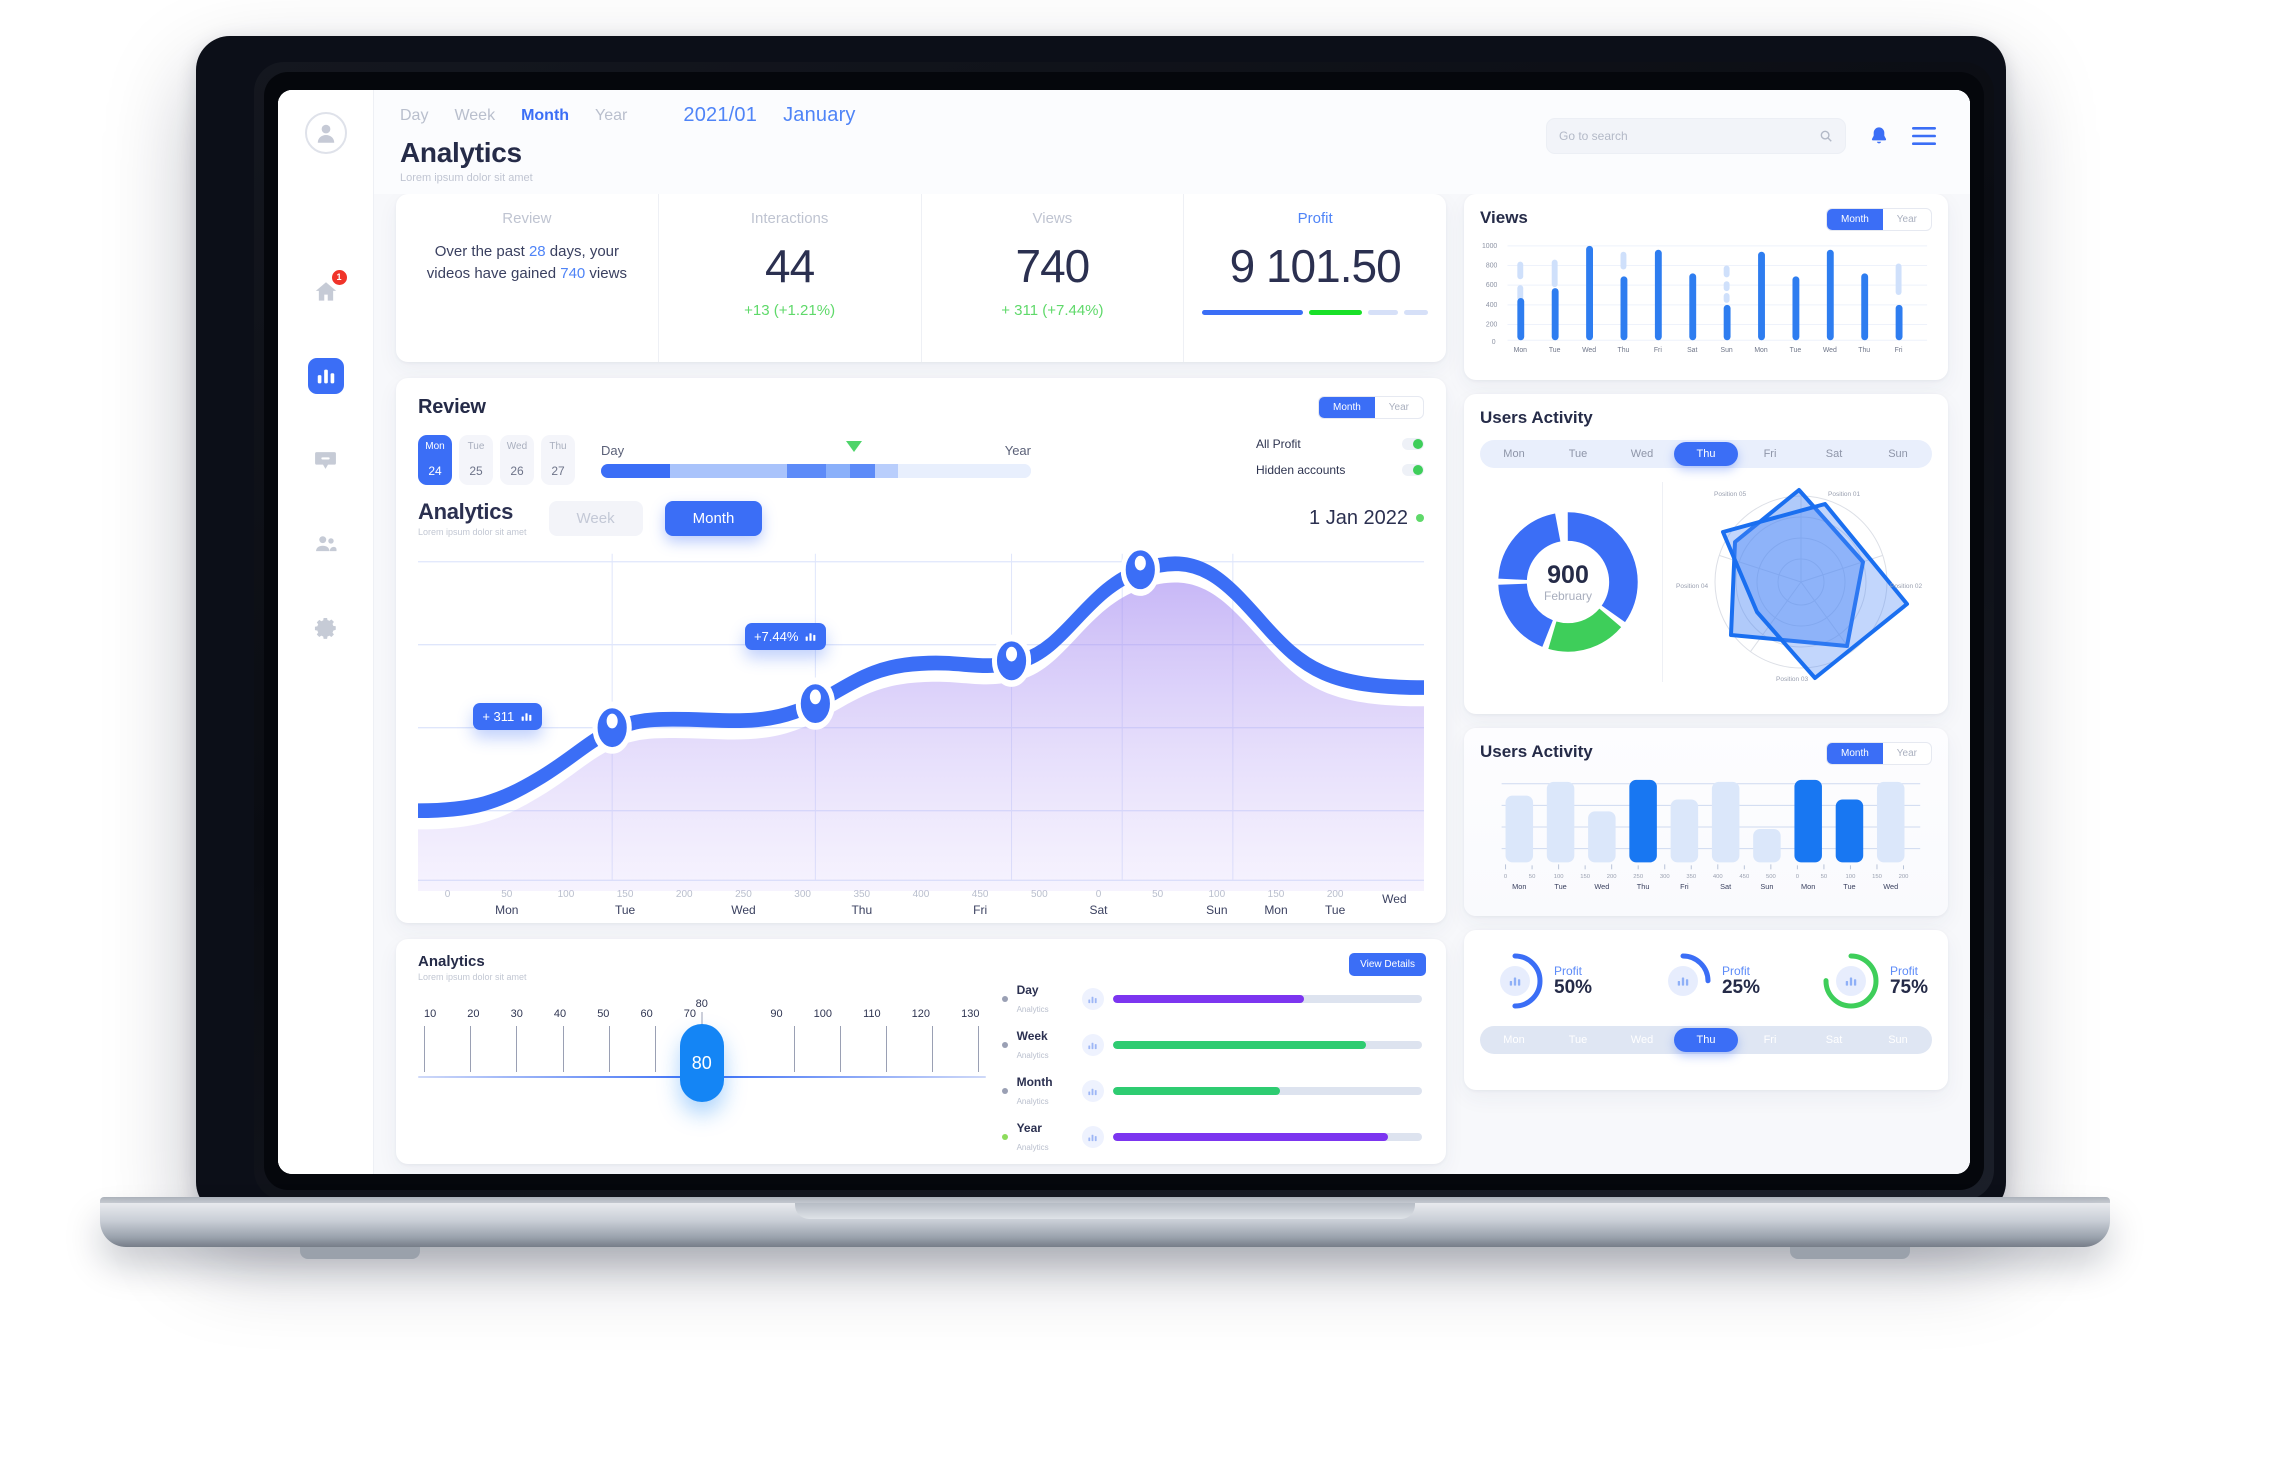 The width and height of the screenshot is (2296, 1482). I want to click on axis-tick: 100, so click(566, 894).